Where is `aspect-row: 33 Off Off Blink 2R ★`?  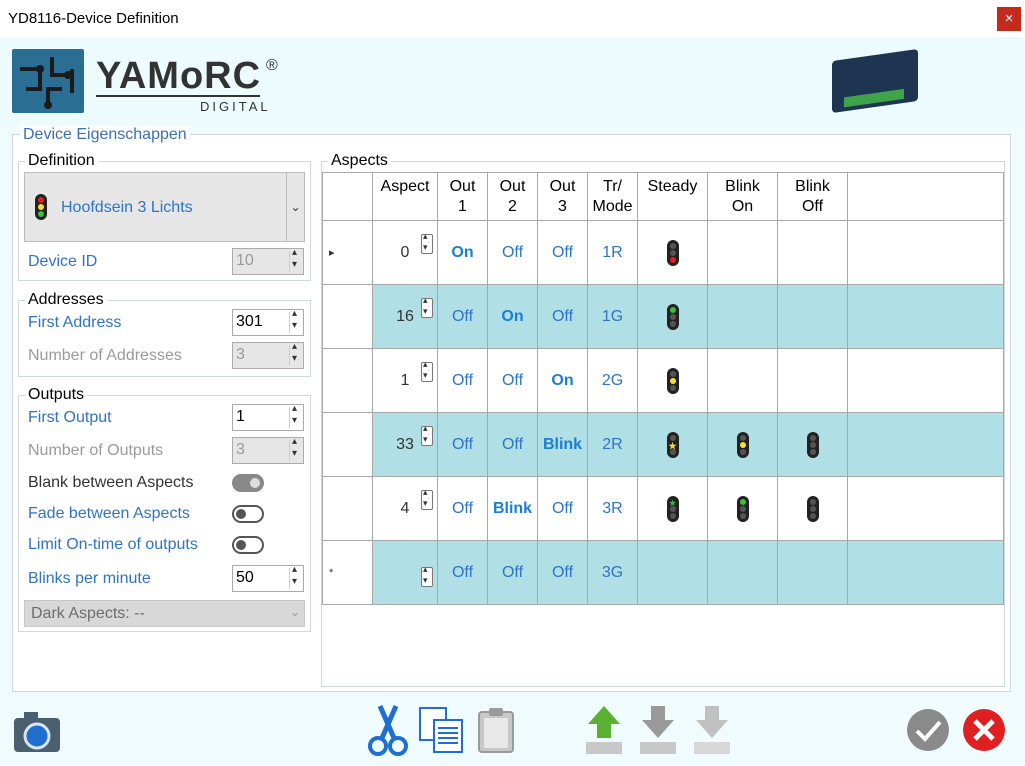
aspect-row: 33 Off Off Blink 2R ★ is located at coordinates (663, 444).